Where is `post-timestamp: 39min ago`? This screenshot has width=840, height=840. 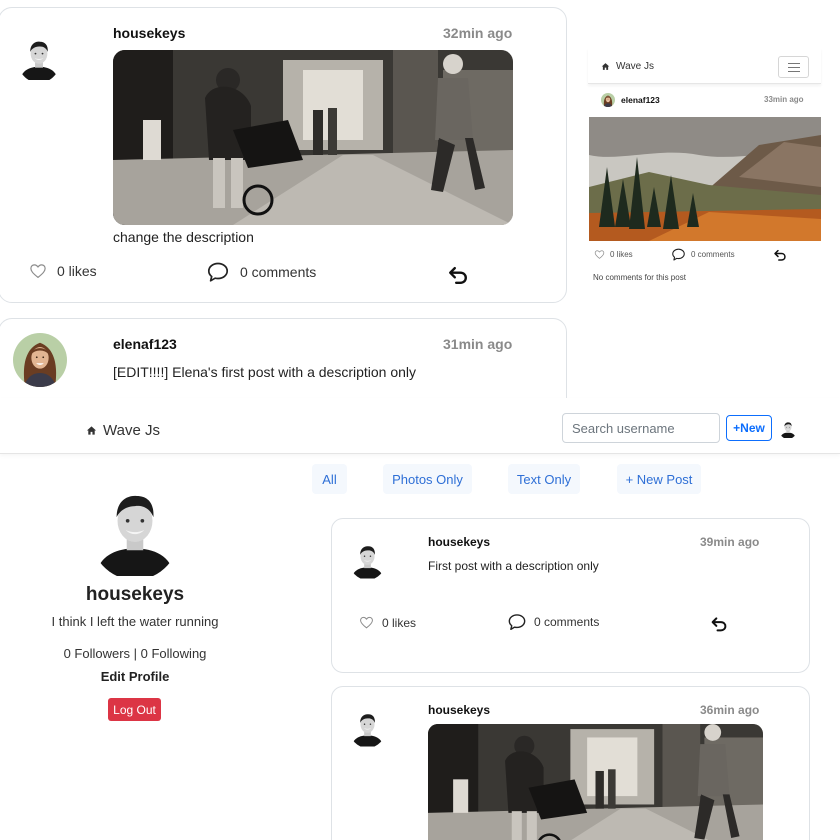
post-timestamp: 39min ago is located at coordinates (730, 542).